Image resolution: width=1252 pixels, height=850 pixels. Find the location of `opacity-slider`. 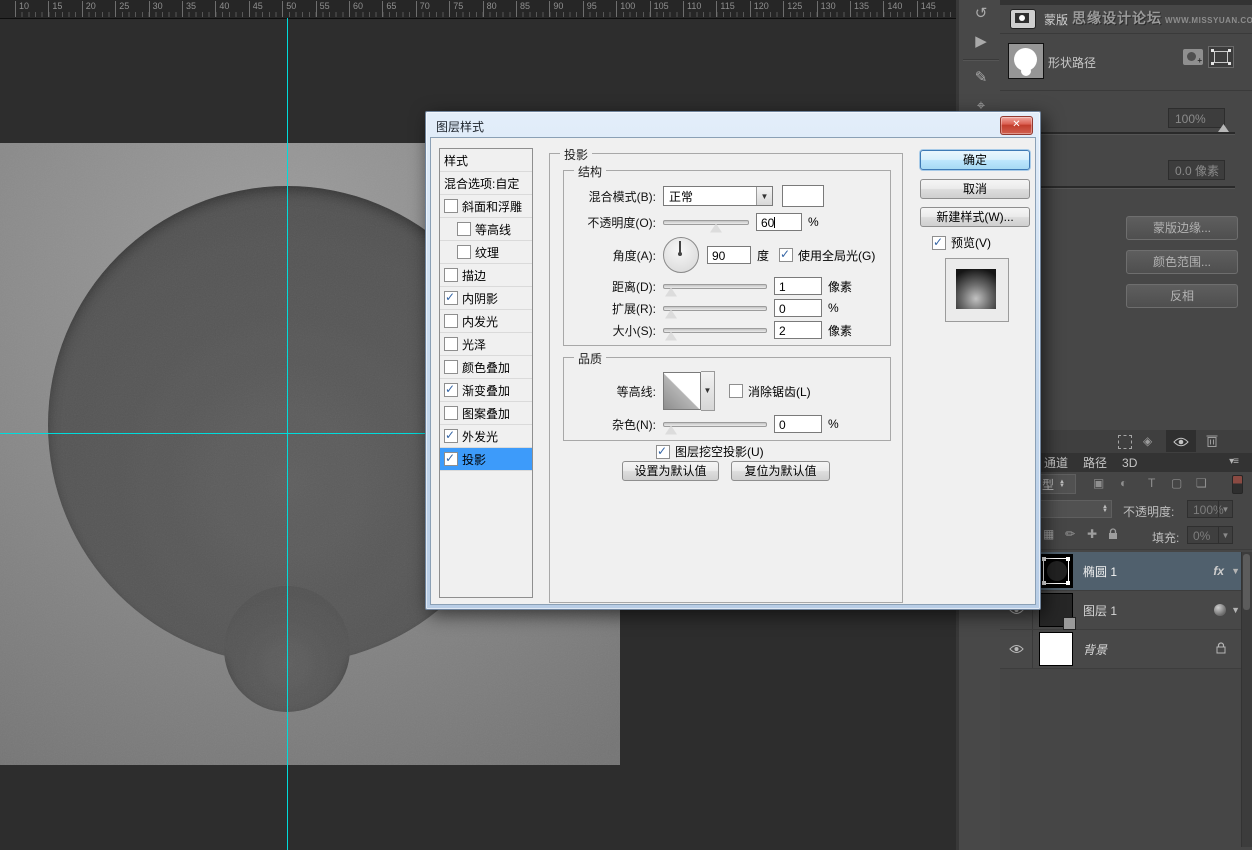

opacity-slider is located at coordinates (706, 226).